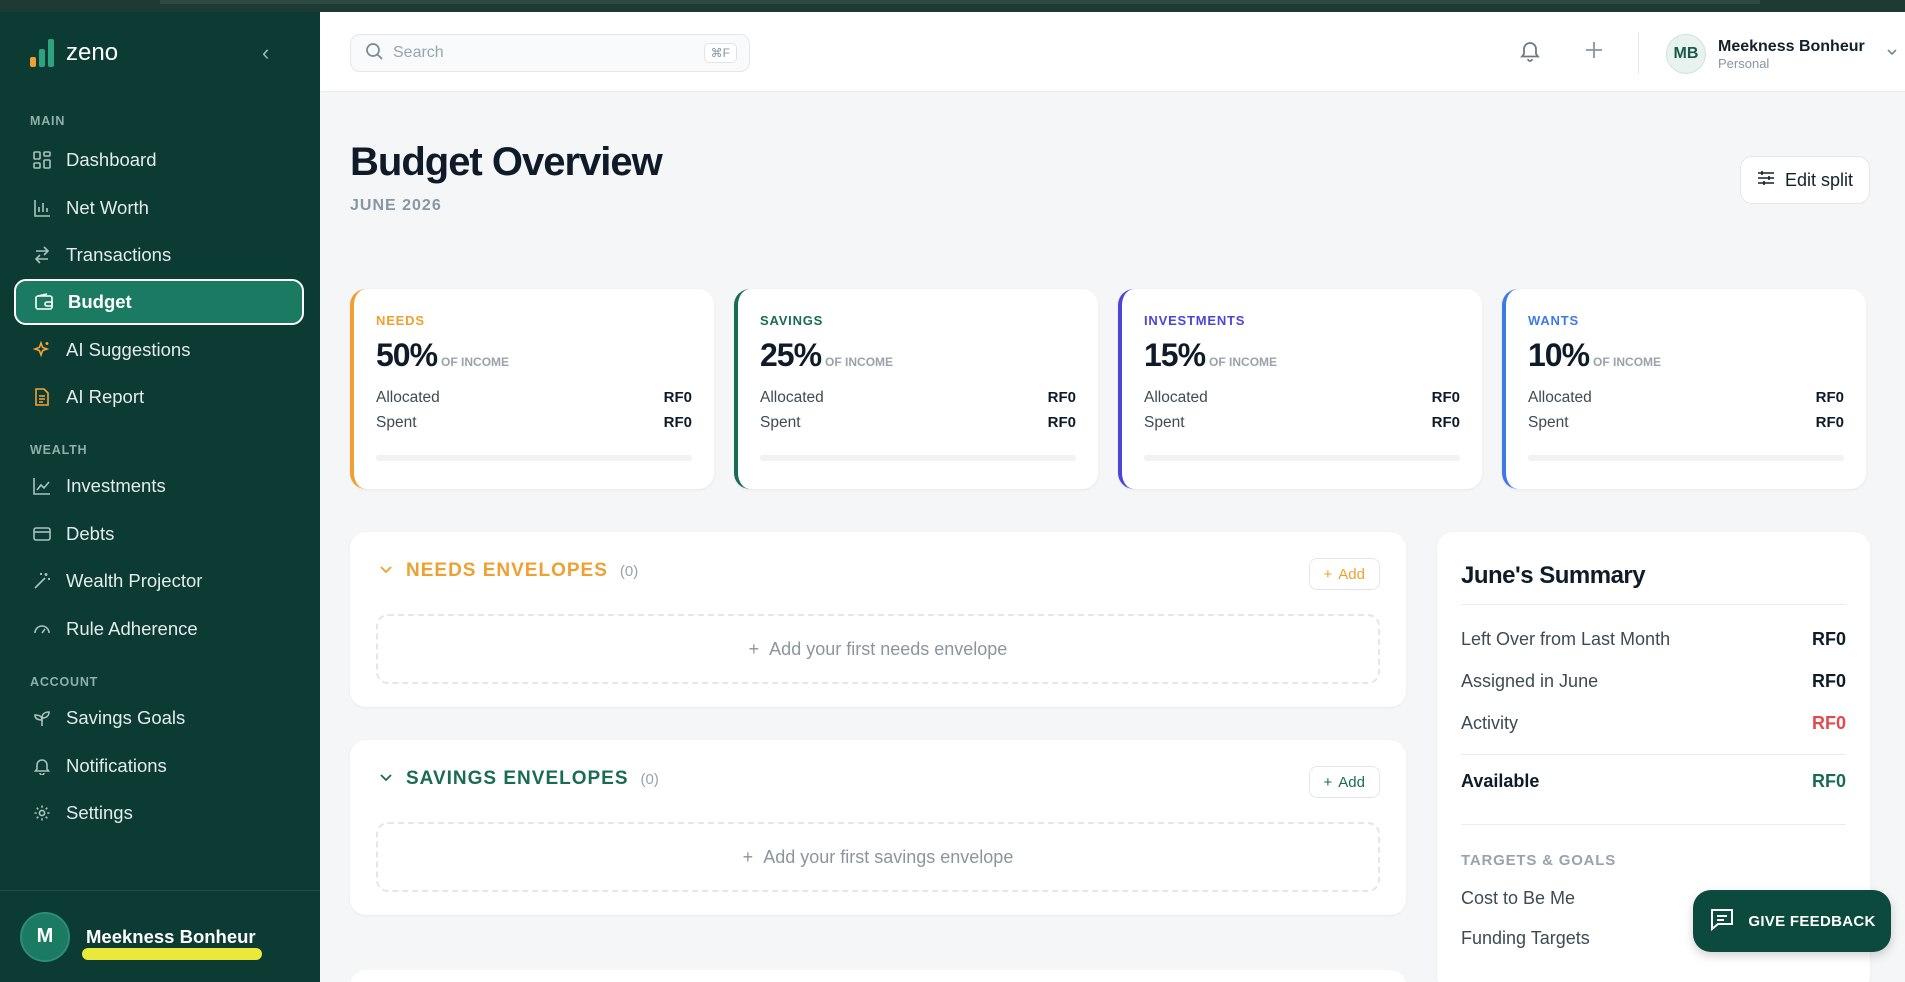  I want to click on sidebar-item-label: Investments, so click(116, 485).